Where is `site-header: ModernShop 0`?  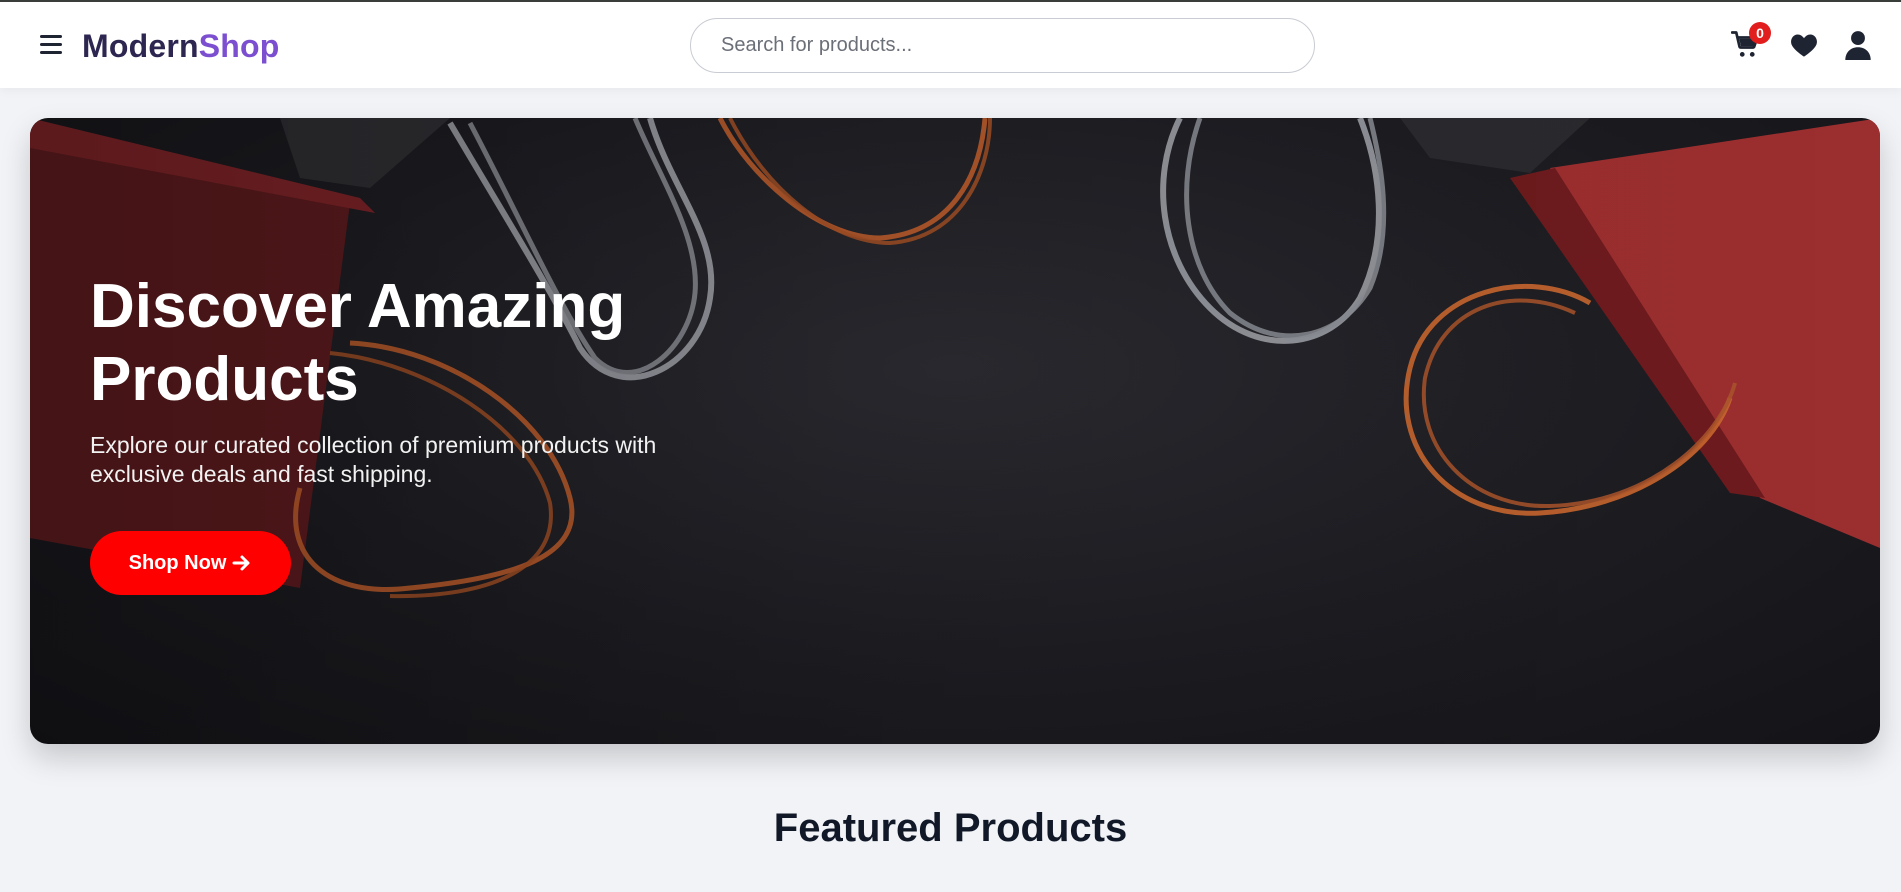 site-header: ModernShop 0 is located at coordinates (950, 45).